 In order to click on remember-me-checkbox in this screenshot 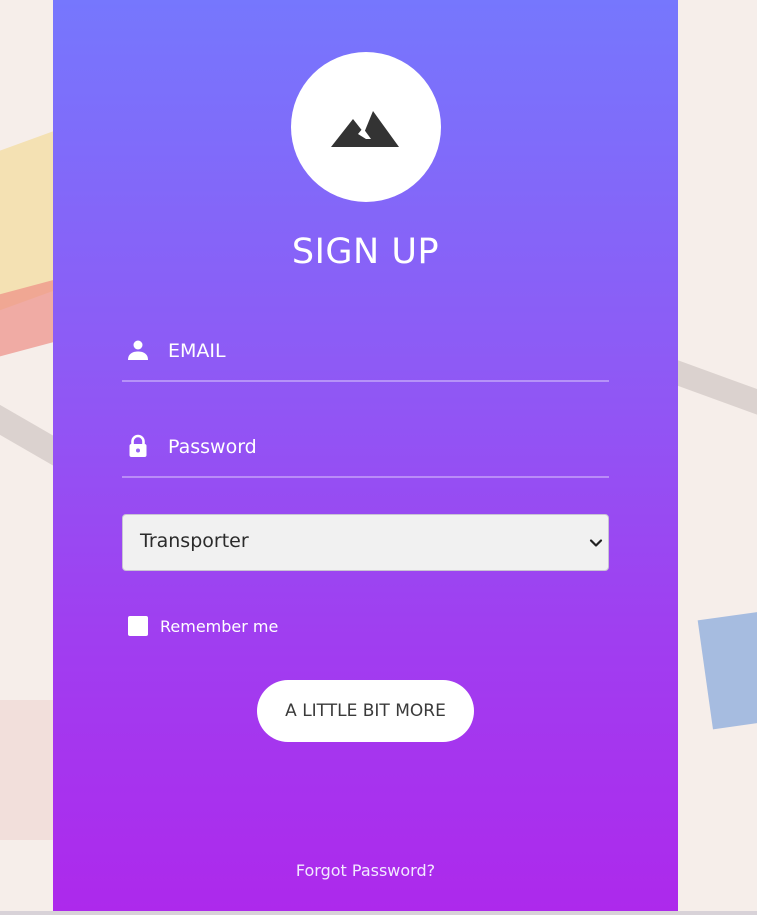, I will do `click(138, 626)`.